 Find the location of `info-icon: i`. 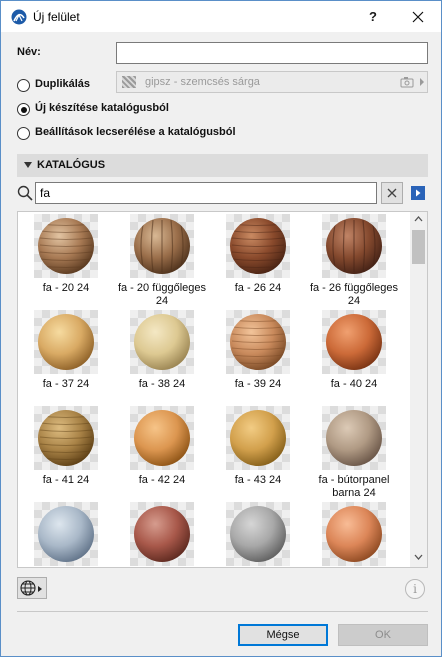

info-icon: i is located at coordinates (415, 589).